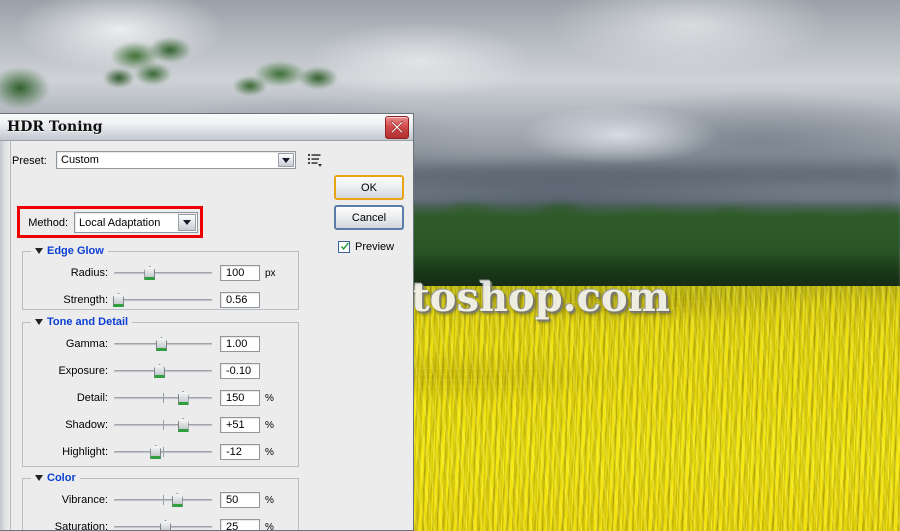 The height and width of the screenshot is (531, 900). I want to click on preview-checkbox-row: Preview, so click(366, 247).